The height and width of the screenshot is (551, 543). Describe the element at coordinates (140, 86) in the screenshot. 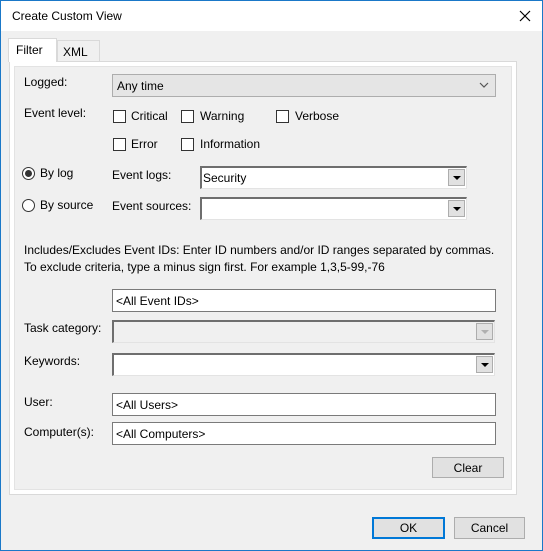

I see `logged-value: Any time` at that location.